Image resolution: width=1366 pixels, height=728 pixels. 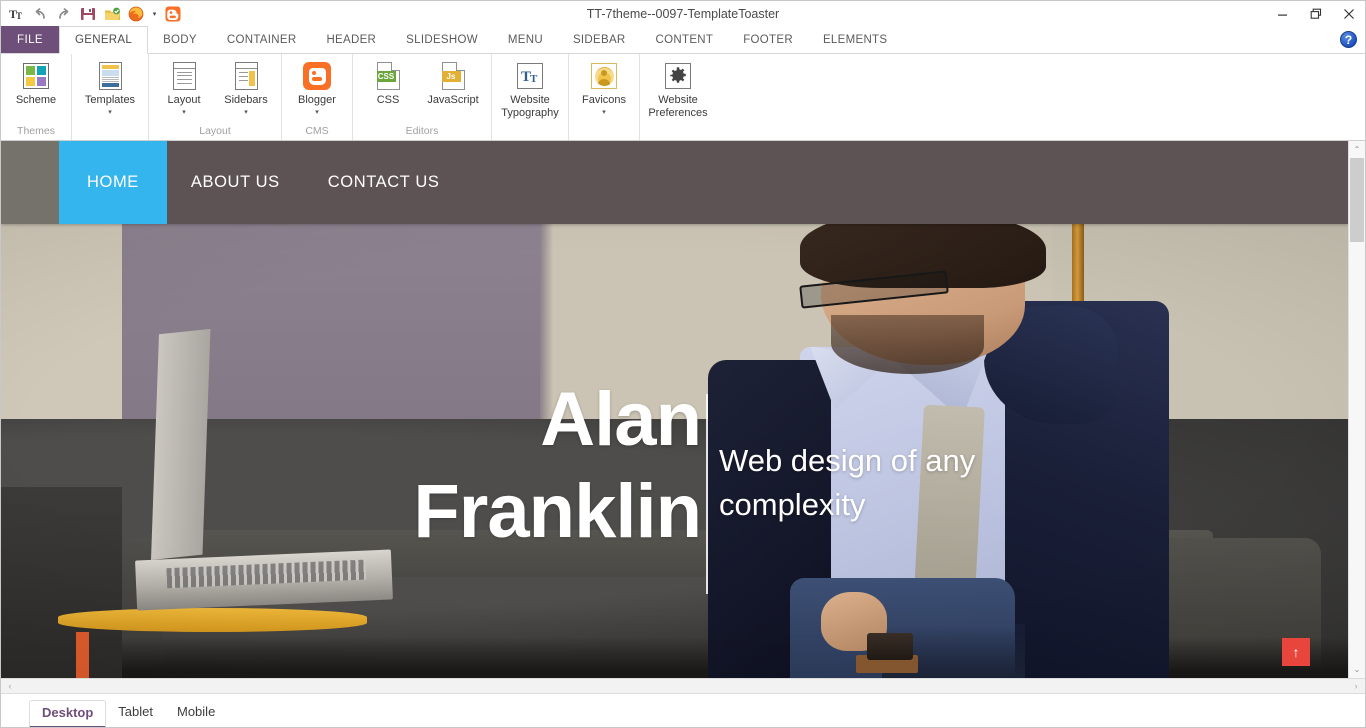 I want to click on svg-text: T, so click(x=19, y=16).